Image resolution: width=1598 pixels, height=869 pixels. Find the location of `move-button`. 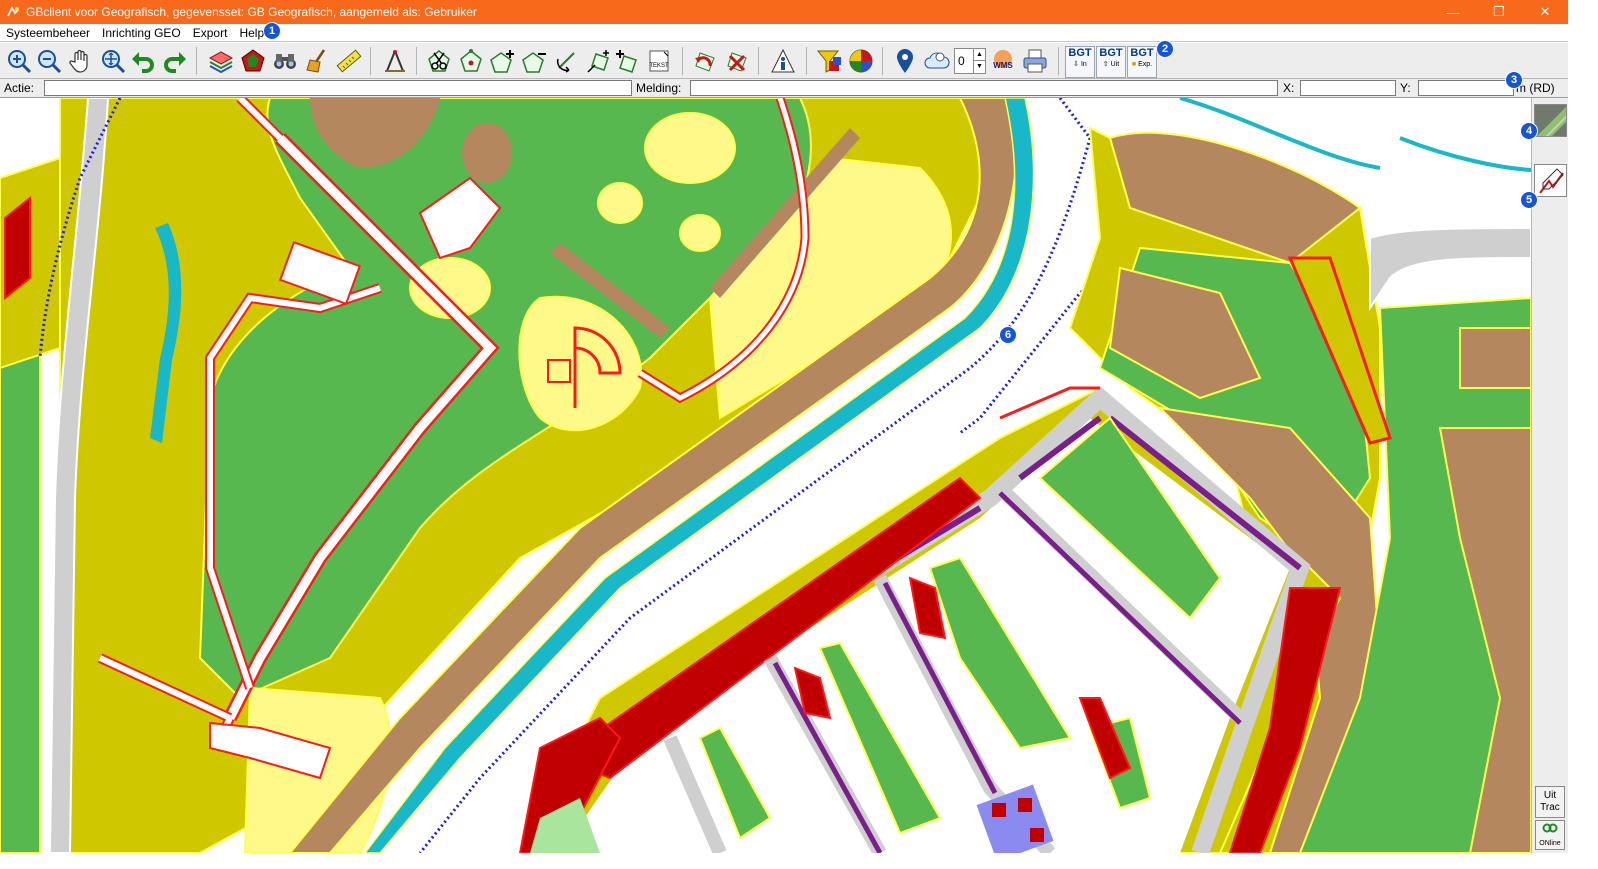

move-button is located at coordinates (599, 61).